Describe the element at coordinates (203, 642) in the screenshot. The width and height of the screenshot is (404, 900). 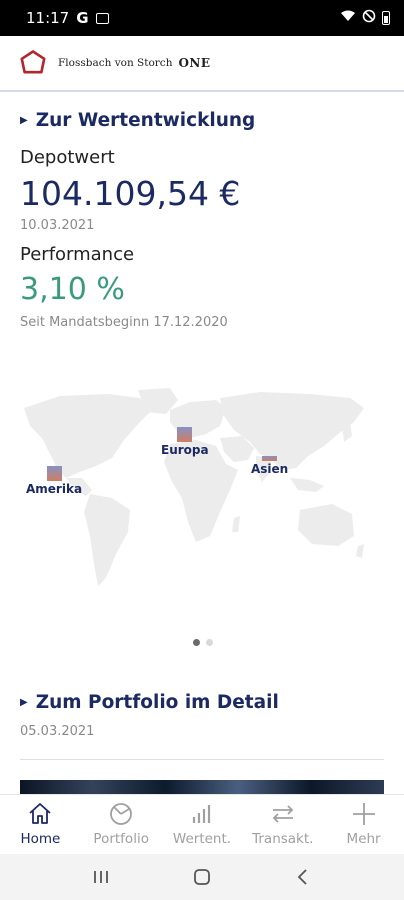
I see `carousel-indicator` at that location.